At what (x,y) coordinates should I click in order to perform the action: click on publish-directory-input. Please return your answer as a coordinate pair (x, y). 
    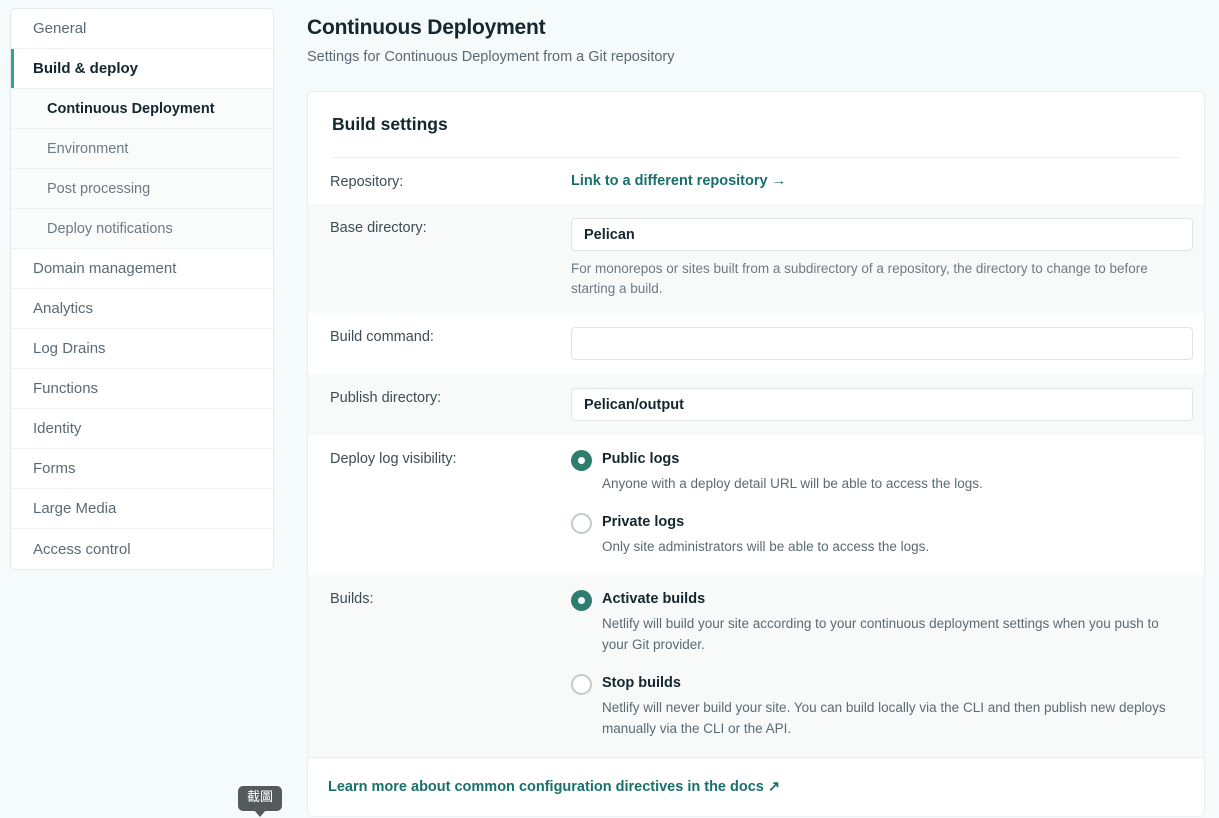
    Looking at the image, I should click on (882, 404).